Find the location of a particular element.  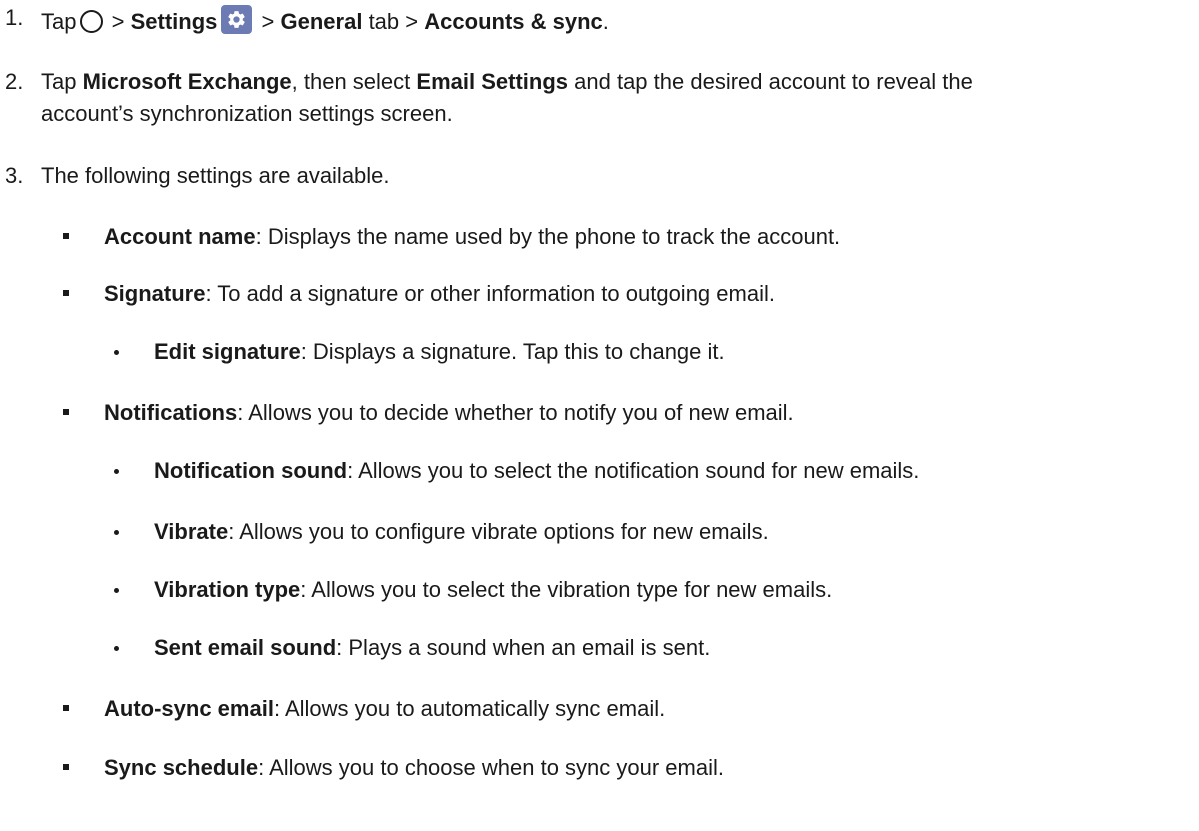

microsoft-exchange-label: Microsoft Exchange is located at coordinates (187, 81).